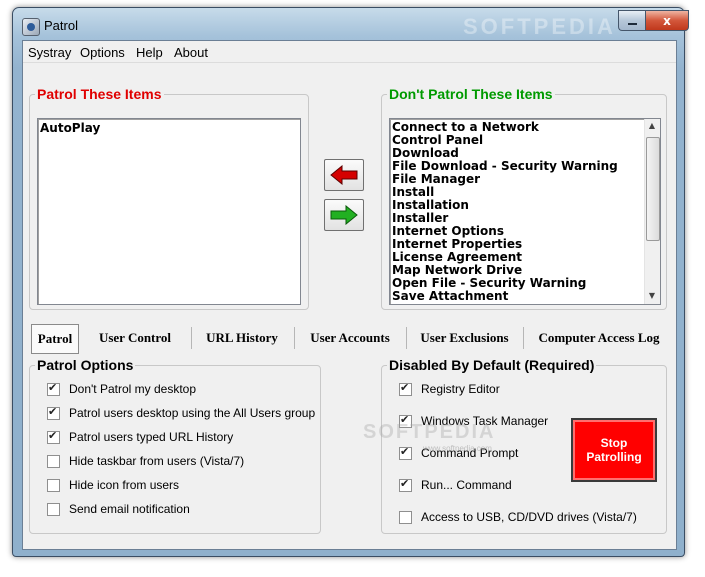  I want to click on patrol-option: Hide icon from users, so click(182, 485).